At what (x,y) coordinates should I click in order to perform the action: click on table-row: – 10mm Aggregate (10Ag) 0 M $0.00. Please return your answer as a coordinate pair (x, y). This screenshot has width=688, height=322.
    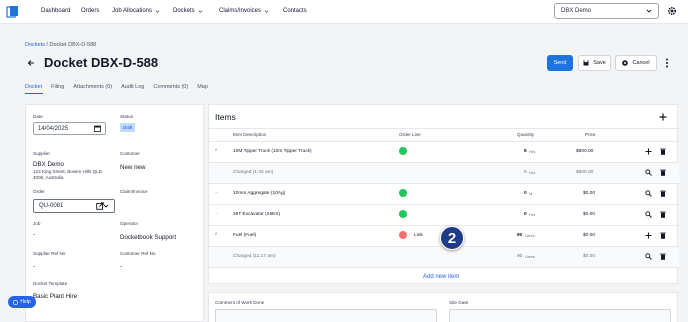
    Looking at the image, I should click on (444, 194).